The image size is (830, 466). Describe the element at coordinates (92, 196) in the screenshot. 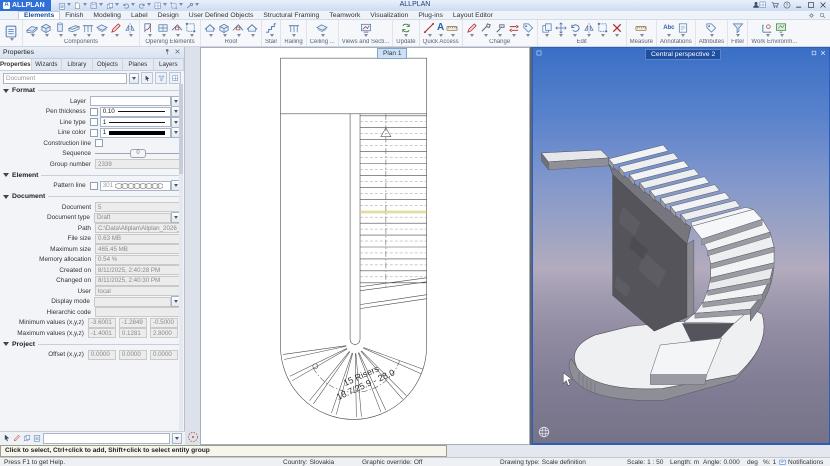

I see `section-document: Document` at that location.